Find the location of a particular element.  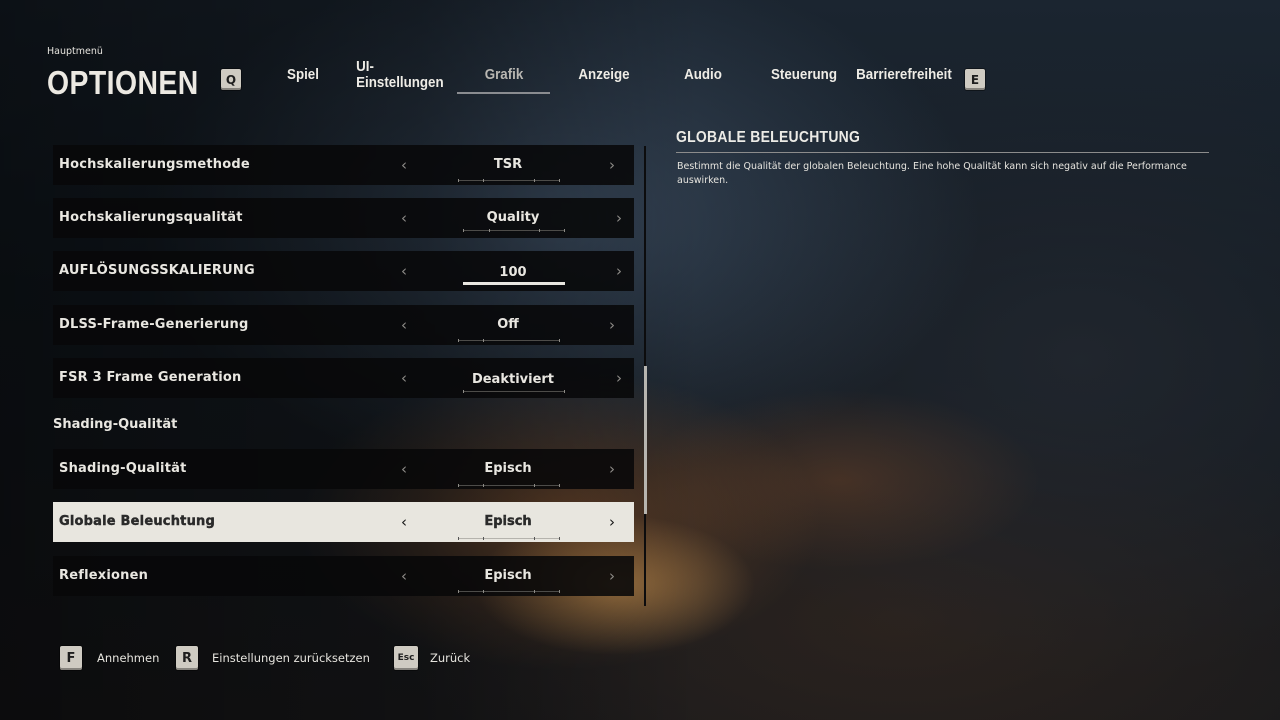

info-title: GLOBALE BELEUCHTUNG is located at coordinates (768, 137).